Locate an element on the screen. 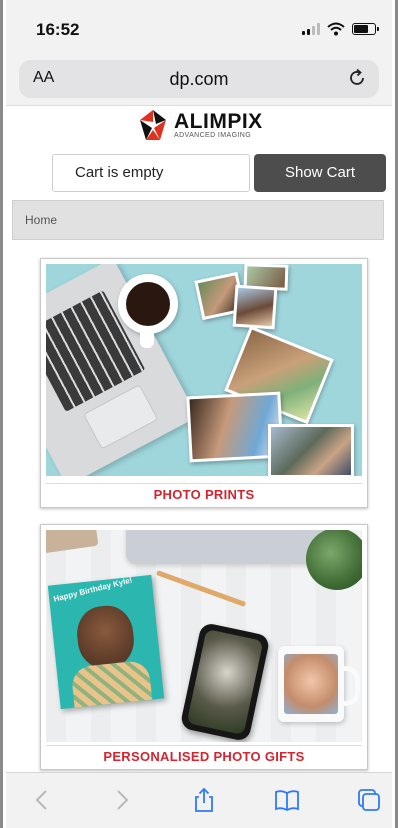  tabs-icon is located at coordinates (369, 800).